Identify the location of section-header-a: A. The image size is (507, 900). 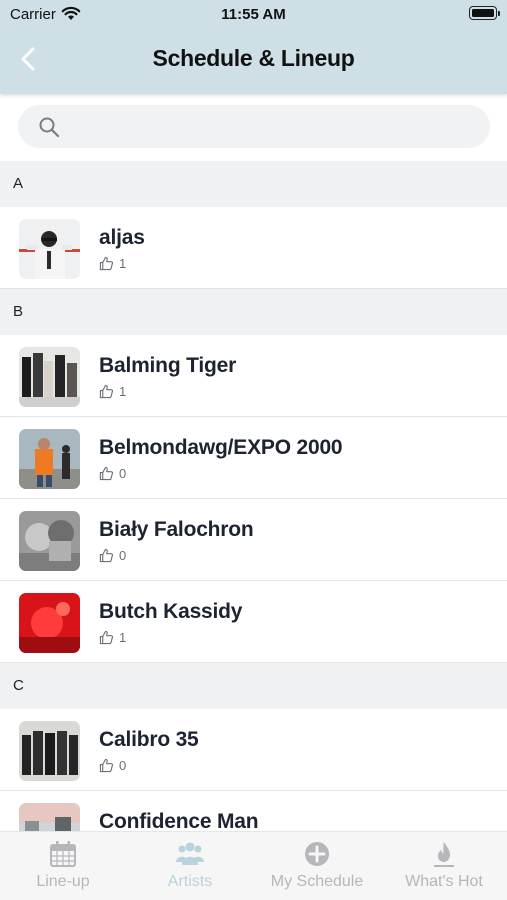
(253, 184).